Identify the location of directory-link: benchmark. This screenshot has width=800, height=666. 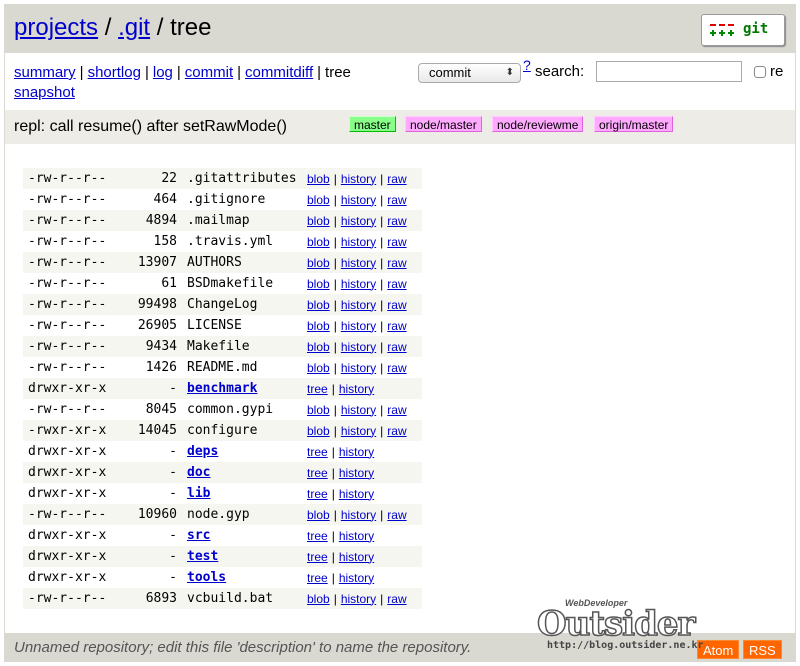
(222, 388).